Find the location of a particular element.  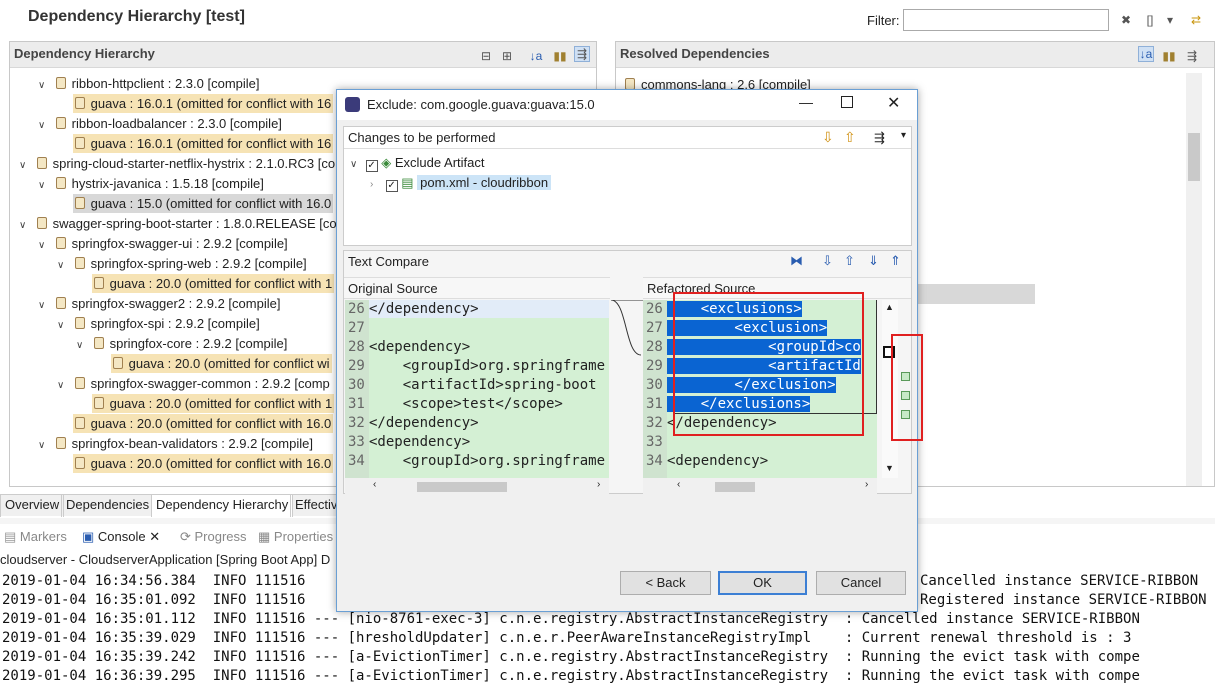

tree-item: ∨ springfox-swagger-ui : 2.9.2 [compile] is located at coordinates (164, 244).